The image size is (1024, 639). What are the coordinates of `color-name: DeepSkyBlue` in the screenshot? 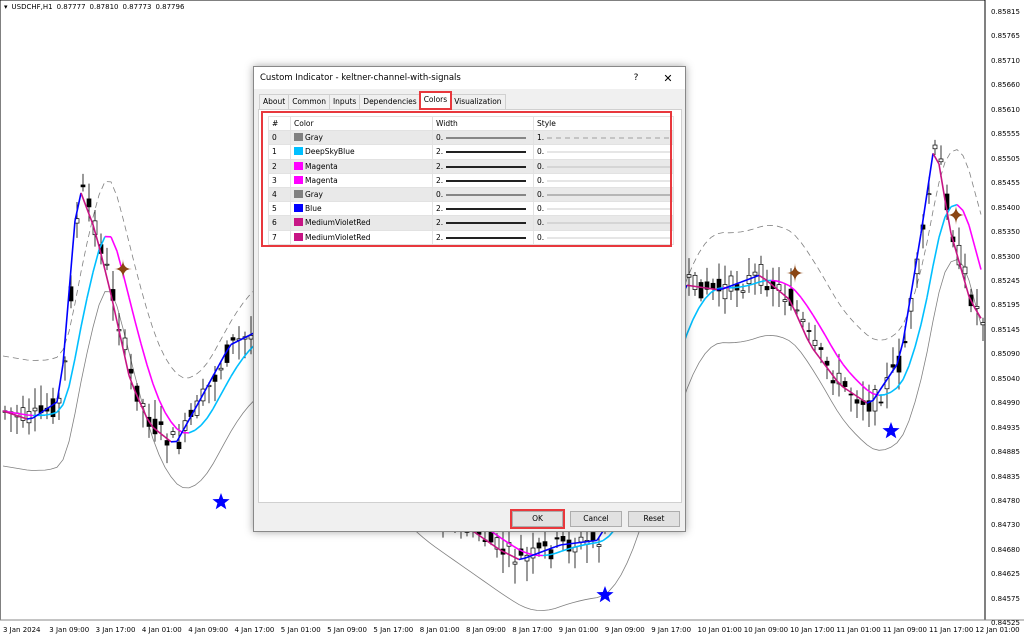 It's located at (330, 152).